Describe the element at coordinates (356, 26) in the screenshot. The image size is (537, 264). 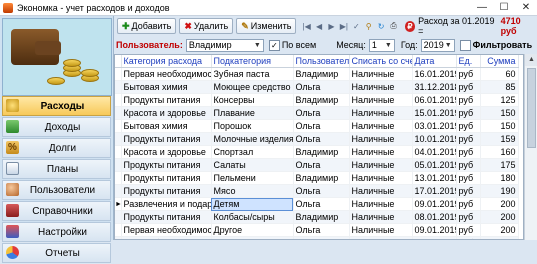
I see `confirm-icon: ✓` at that location.